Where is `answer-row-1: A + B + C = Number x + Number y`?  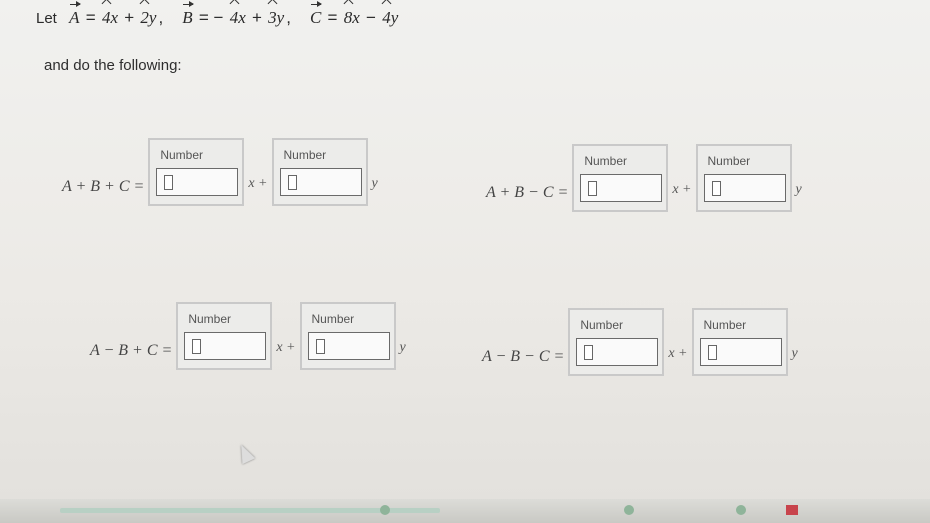
answer-row-1: A + B + C = Number x + Number y is located at coordinates (222, 172).